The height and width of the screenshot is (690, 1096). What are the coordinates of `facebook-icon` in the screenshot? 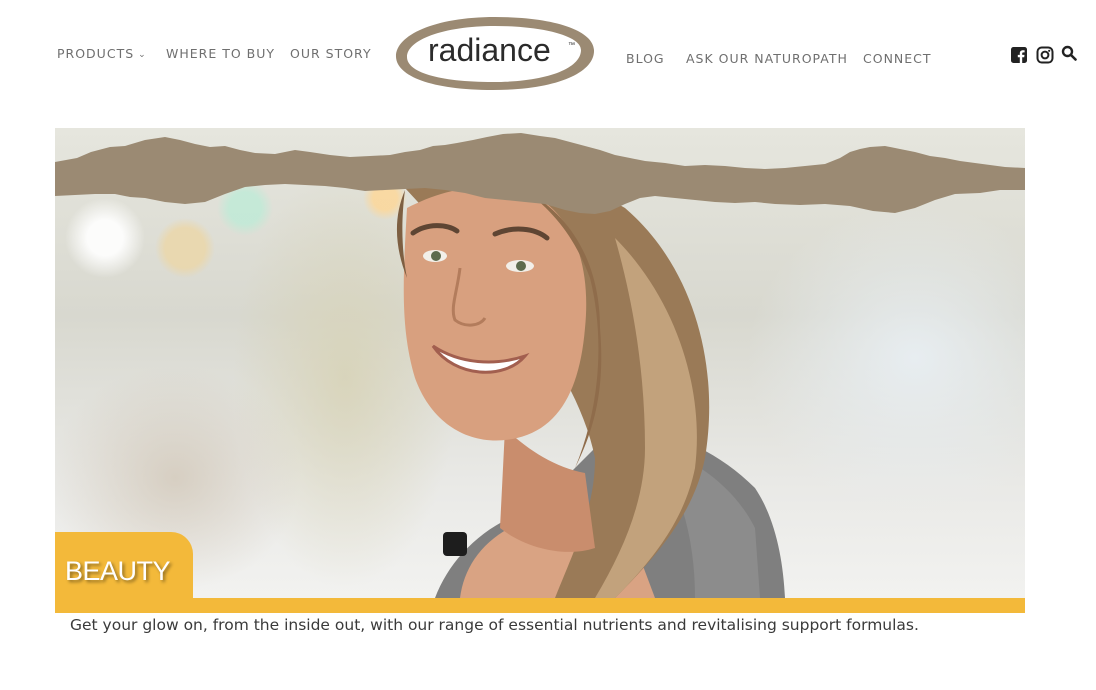 It's located at (1020, 56).